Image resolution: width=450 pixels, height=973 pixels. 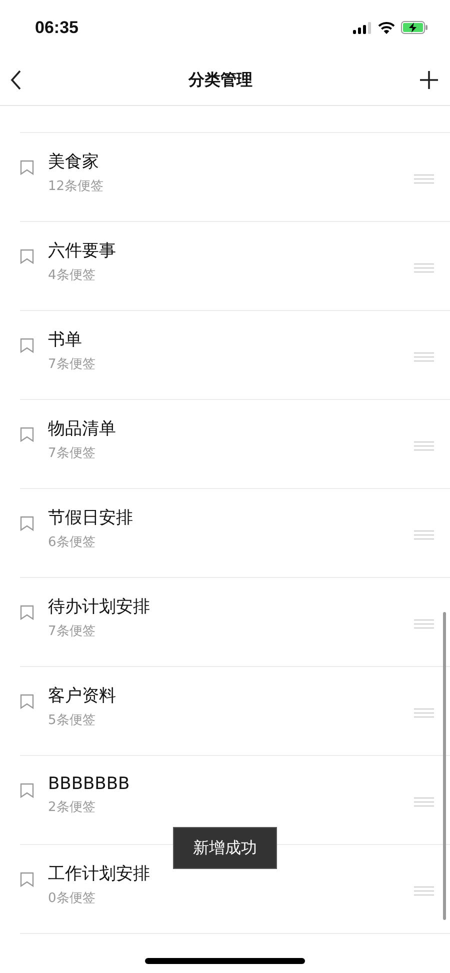 What do you see at coordinates (231, 161) in the screenshot?
I see `category-name: 美食家` at bounding box center [231, 161].